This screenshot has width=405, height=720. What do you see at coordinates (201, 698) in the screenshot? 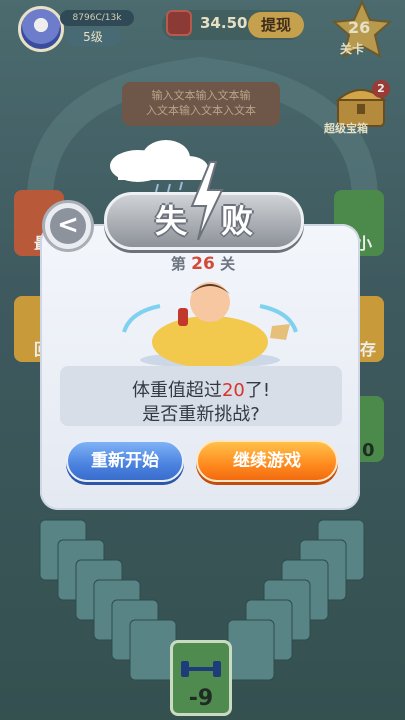
I see `current-card-value: -9` at bounding box center [201, 698].